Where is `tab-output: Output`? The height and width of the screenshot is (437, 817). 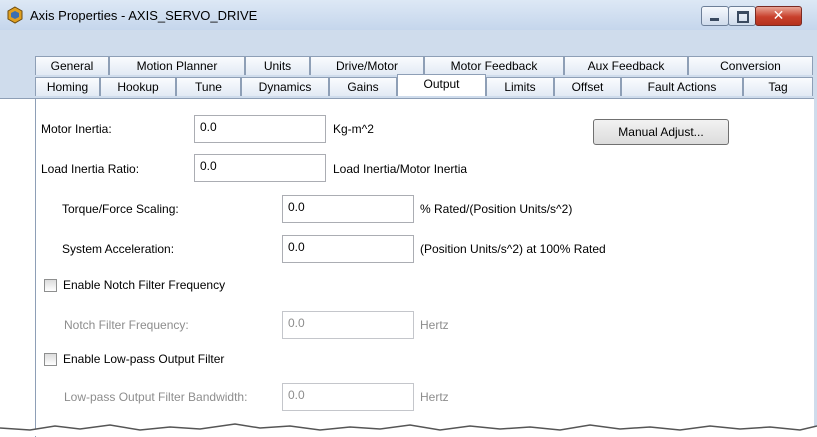
tab-output: Output is located at coordinates (441, 85).